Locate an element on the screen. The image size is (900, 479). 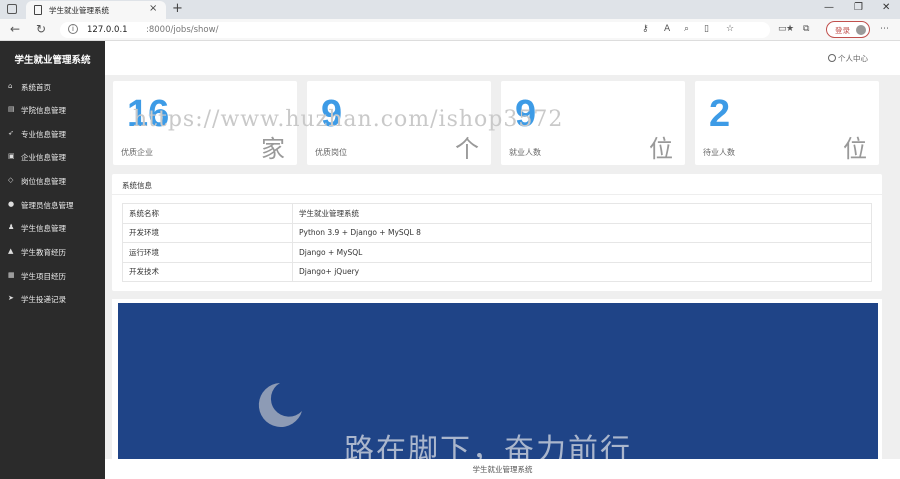
maximize-icon: ❐ is located at coordinates (858, 7).